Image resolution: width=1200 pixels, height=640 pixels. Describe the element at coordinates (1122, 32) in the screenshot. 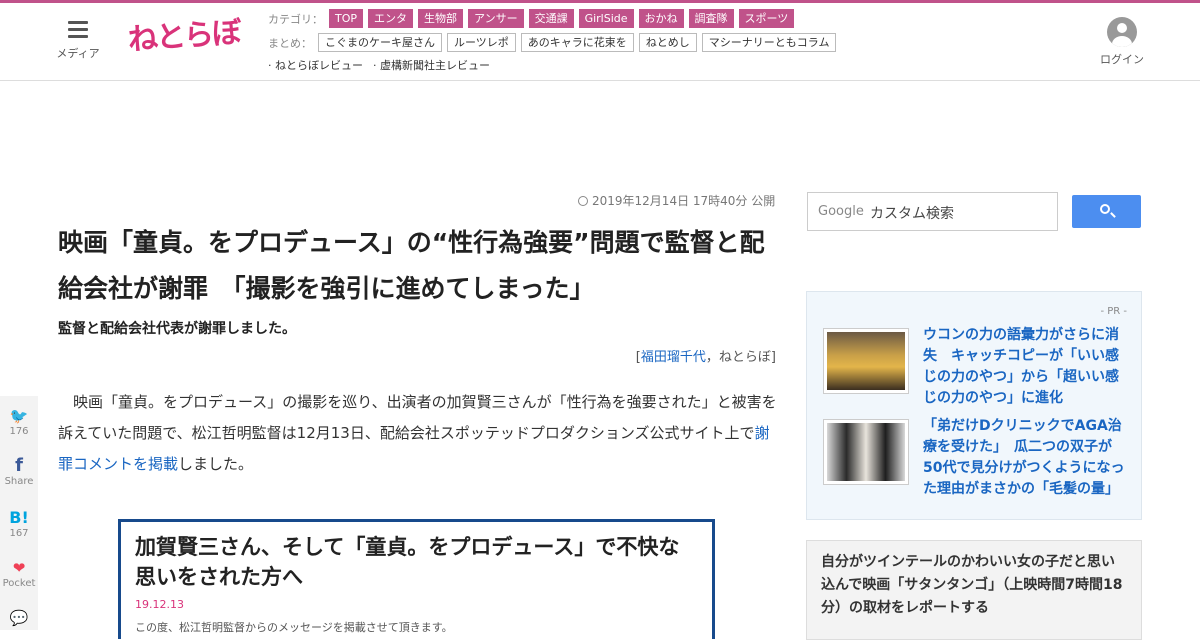

I see `user-avatar-icon` at that location.